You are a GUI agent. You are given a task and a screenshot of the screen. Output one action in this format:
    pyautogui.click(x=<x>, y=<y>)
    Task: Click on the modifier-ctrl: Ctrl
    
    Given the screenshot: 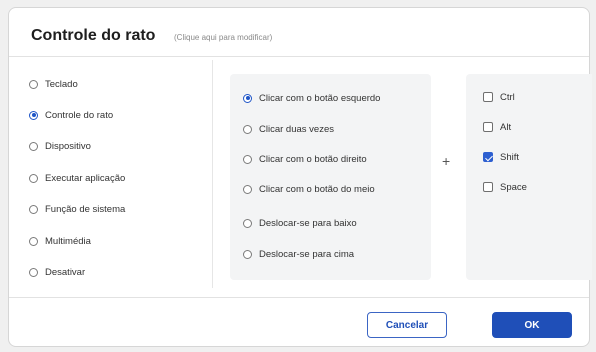 What is the action you would take?
    pyautogui.click(x=499, y=97)
    